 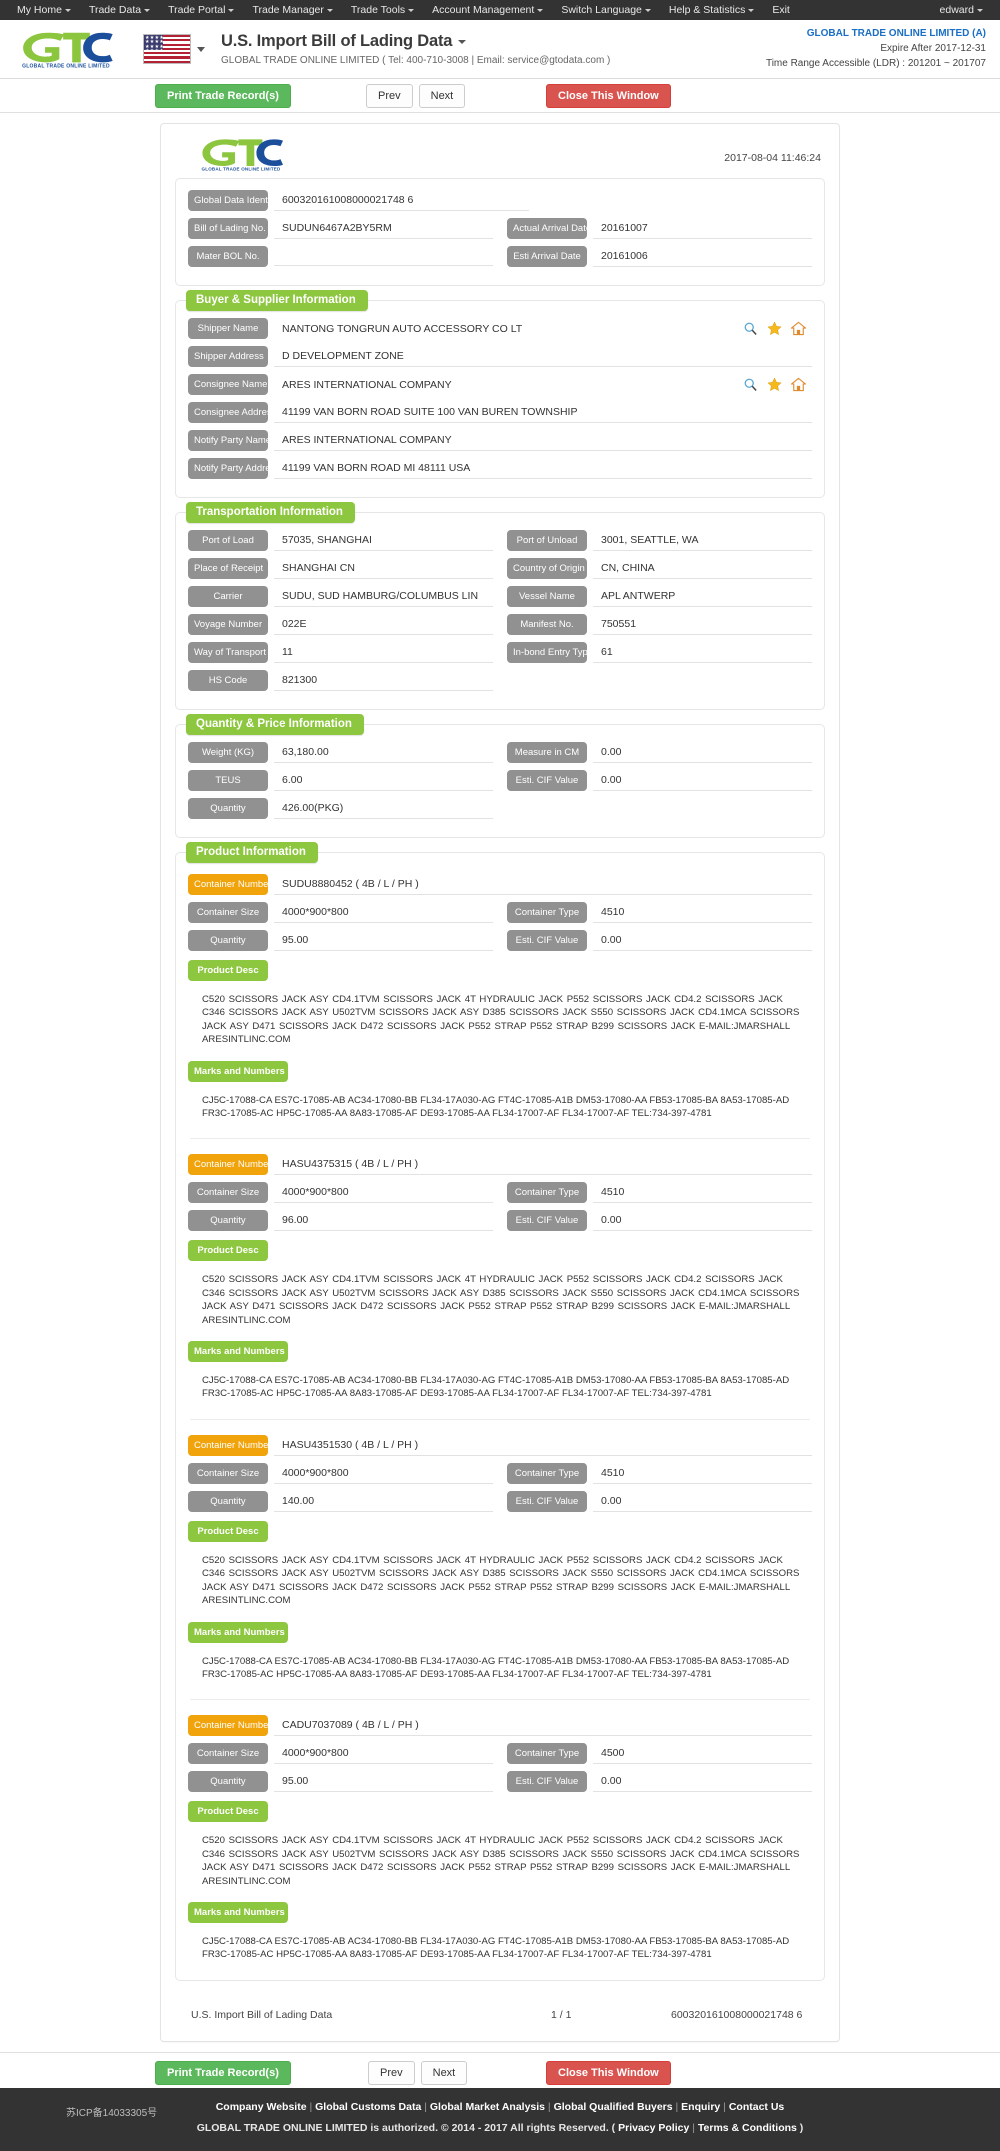 What do you see at coordinates (756, 2107) in the screenshot?
I see `footer-link-contact-us: Contact Us` at bounding box center [756, 2107].